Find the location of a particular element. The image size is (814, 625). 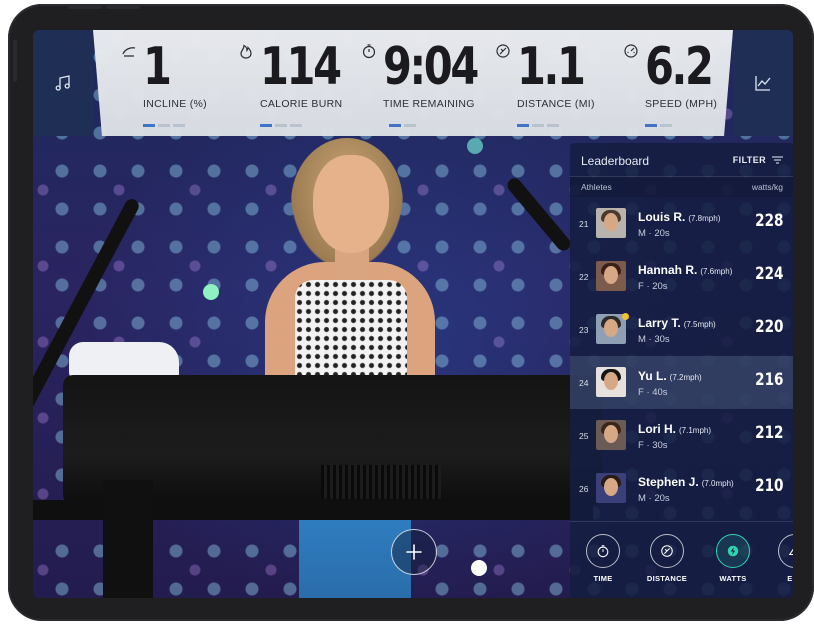

athlete-name: Hannah R. (7.6mph) is located at coordinates (685, 270).